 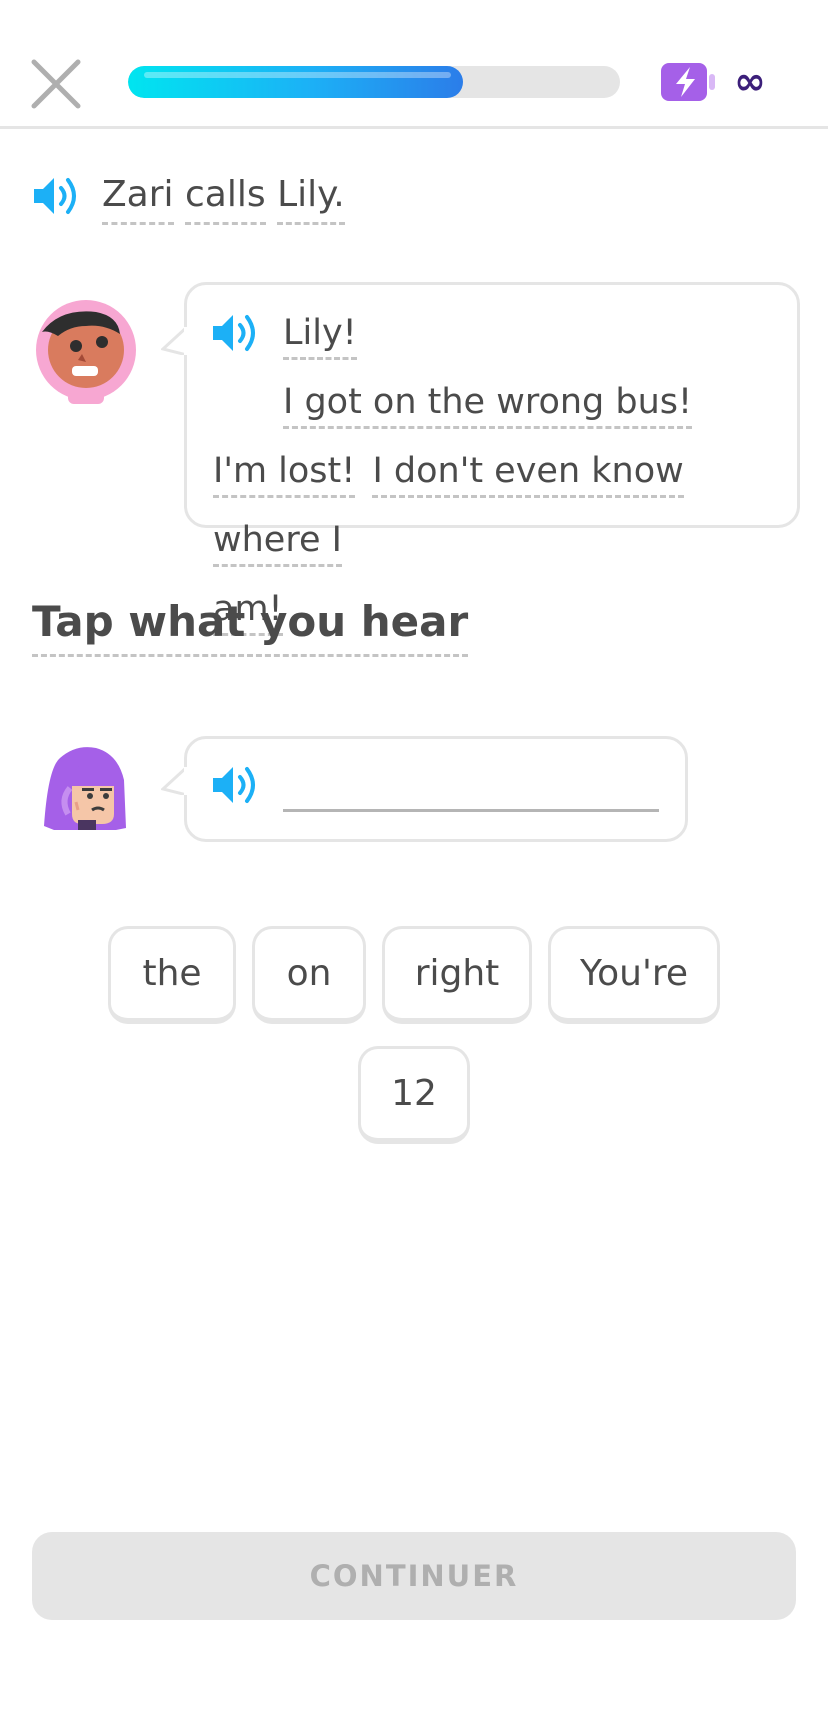 What do you see at coordinates (309, 975) in the screenshot?
I see `word-tile: on` at bounding box center [309, 975].